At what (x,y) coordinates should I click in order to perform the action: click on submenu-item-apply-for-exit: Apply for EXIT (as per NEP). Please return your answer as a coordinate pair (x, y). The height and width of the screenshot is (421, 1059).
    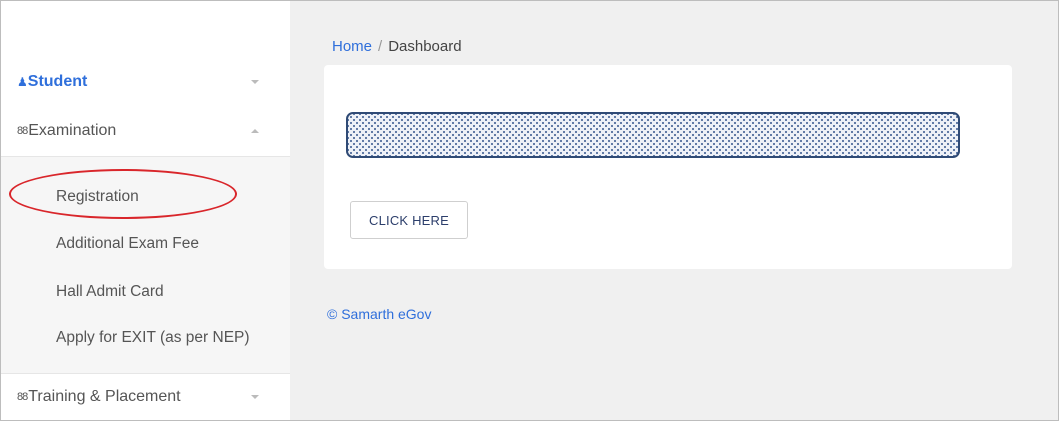
    Looking at the image, I should click on (153, 338).